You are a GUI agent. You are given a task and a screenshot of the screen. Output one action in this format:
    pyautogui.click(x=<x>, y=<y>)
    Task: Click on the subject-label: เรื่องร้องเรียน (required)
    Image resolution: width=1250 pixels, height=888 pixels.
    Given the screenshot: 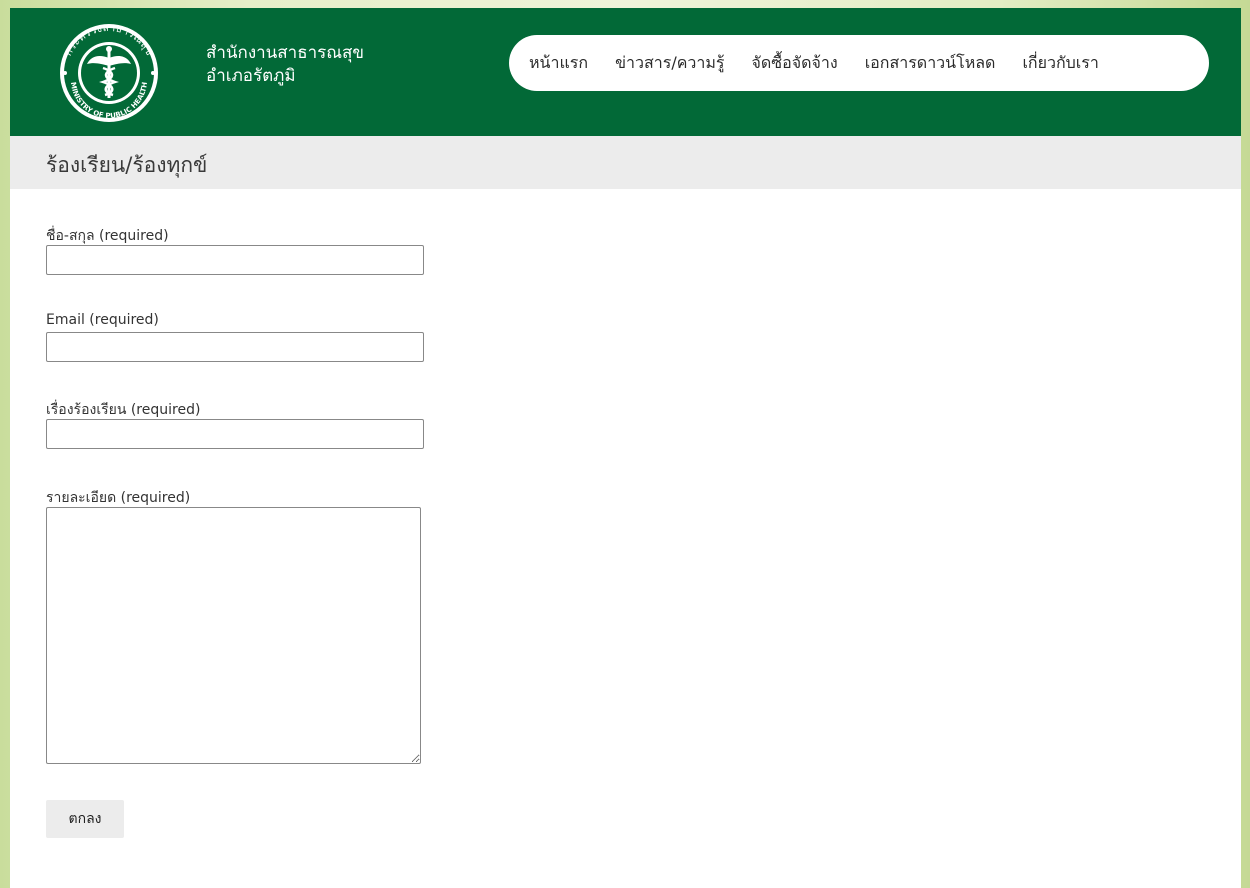 What is the action you would take?
    pyautogui.click(x=123, y=410)
    